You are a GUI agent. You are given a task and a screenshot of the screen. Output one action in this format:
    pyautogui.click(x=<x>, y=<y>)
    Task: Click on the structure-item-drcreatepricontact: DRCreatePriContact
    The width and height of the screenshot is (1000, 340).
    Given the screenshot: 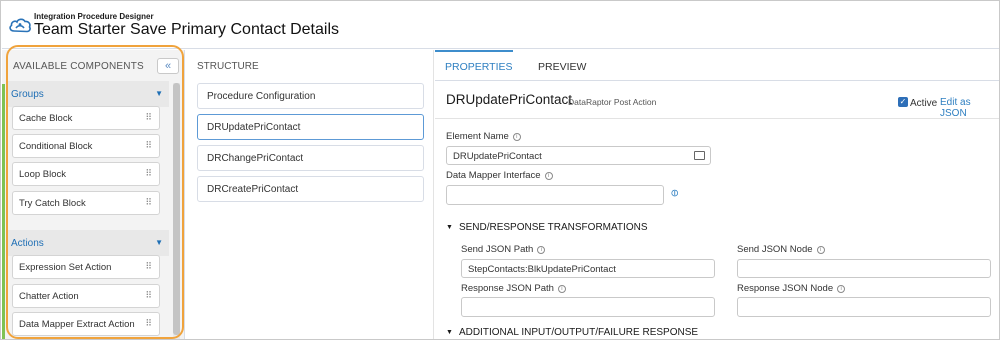 What is the action you would take?
    pyautogui.click(x=310, y=189)
    